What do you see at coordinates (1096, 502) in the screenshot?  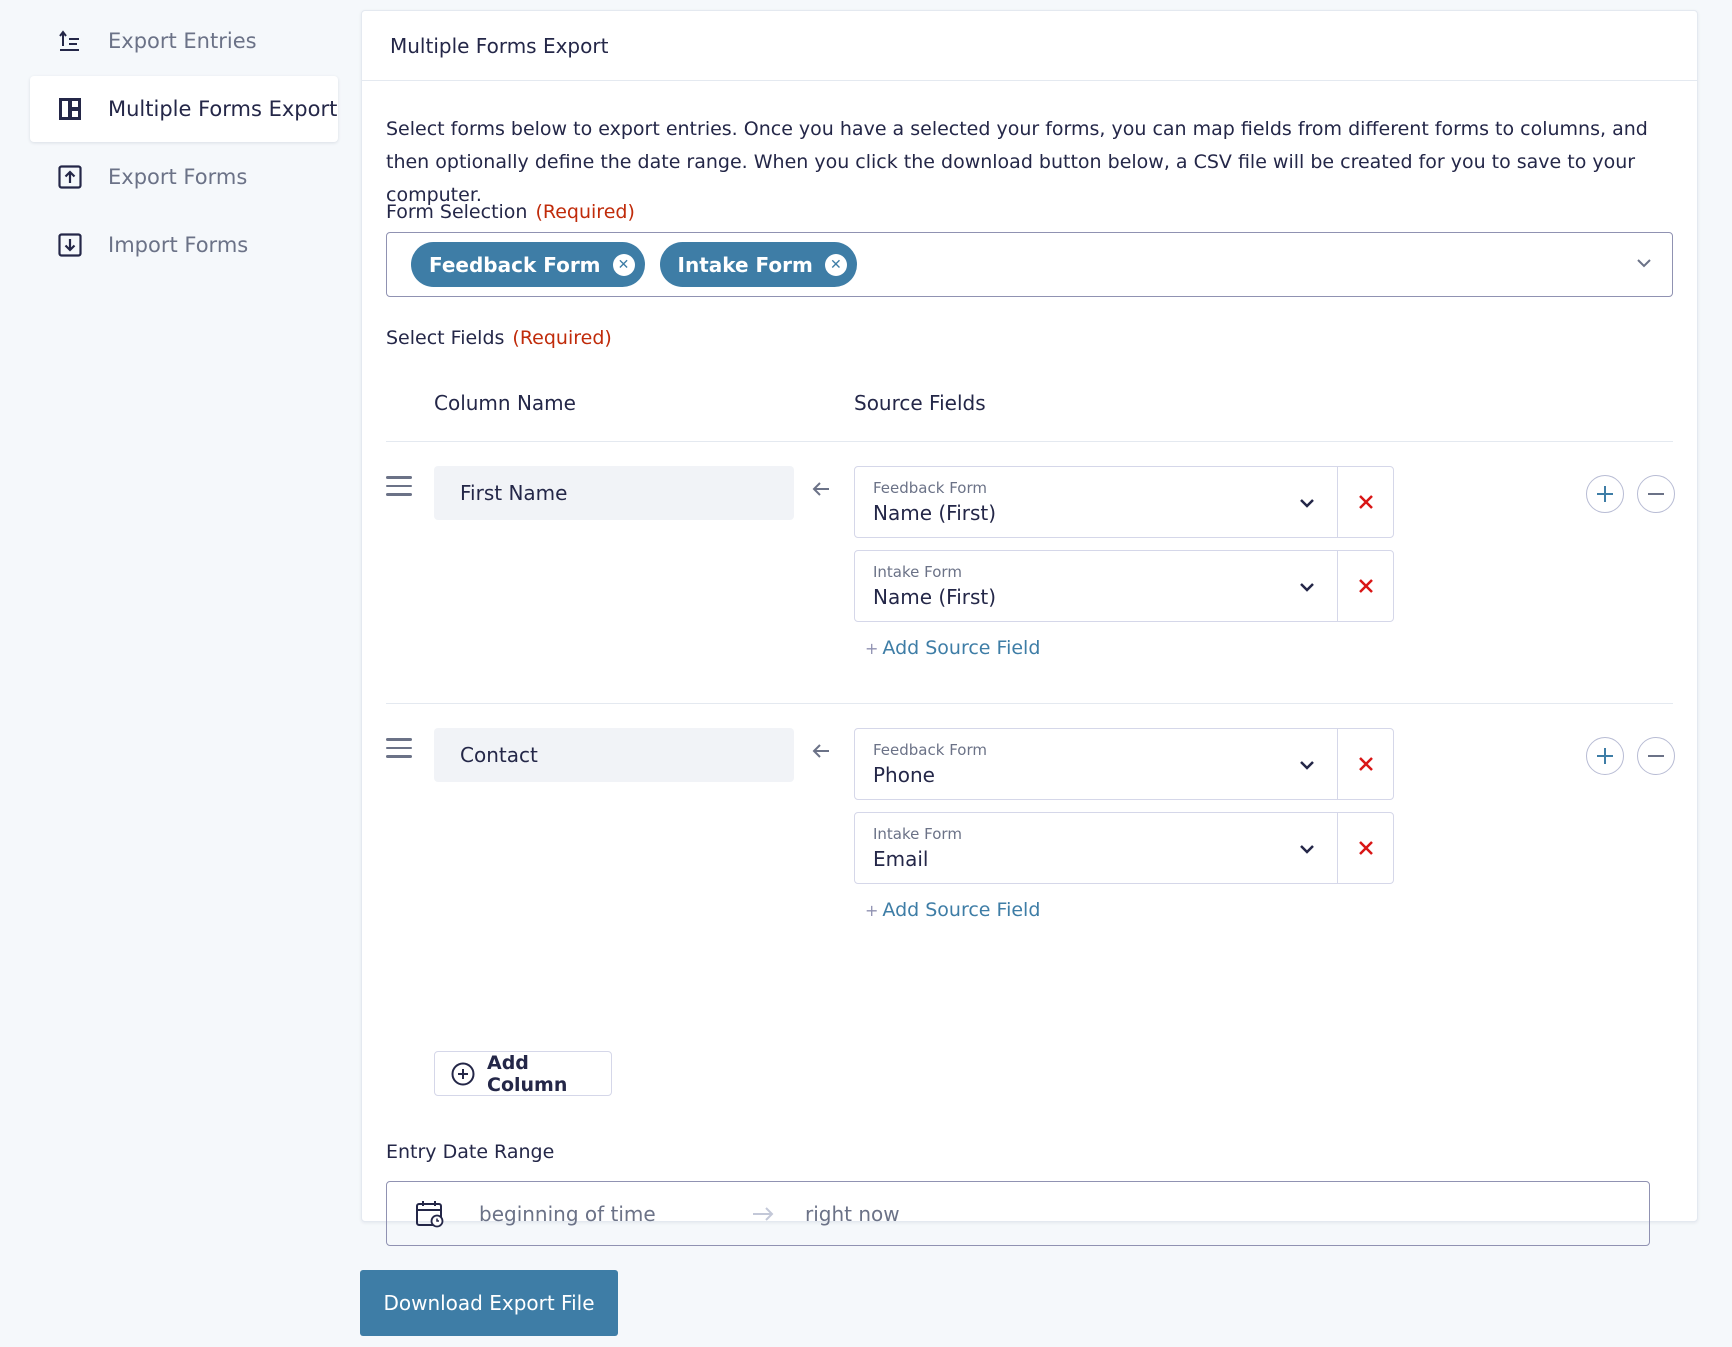 I see `source-field-dropdown: Feedback Form Name (First)` at bounding box center [1096, 502].